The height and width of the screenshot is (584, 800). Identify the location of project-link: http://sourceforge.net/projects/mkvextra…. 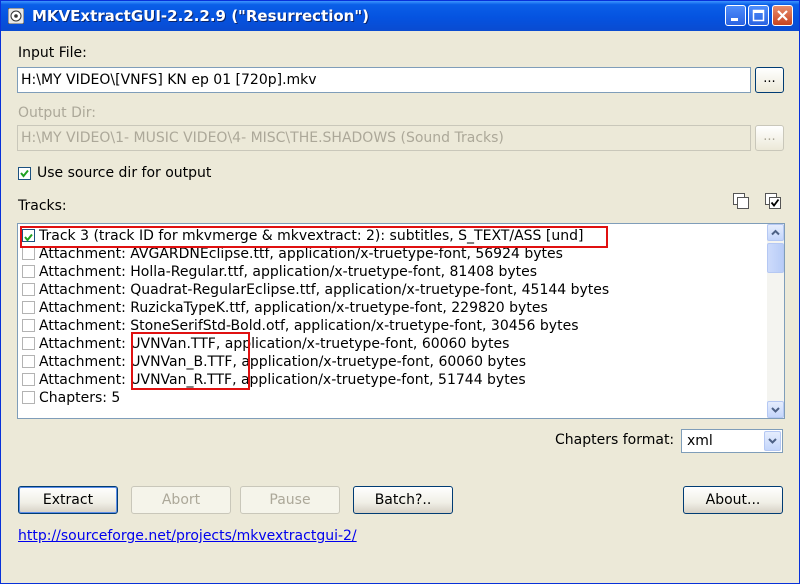
(187, 536).